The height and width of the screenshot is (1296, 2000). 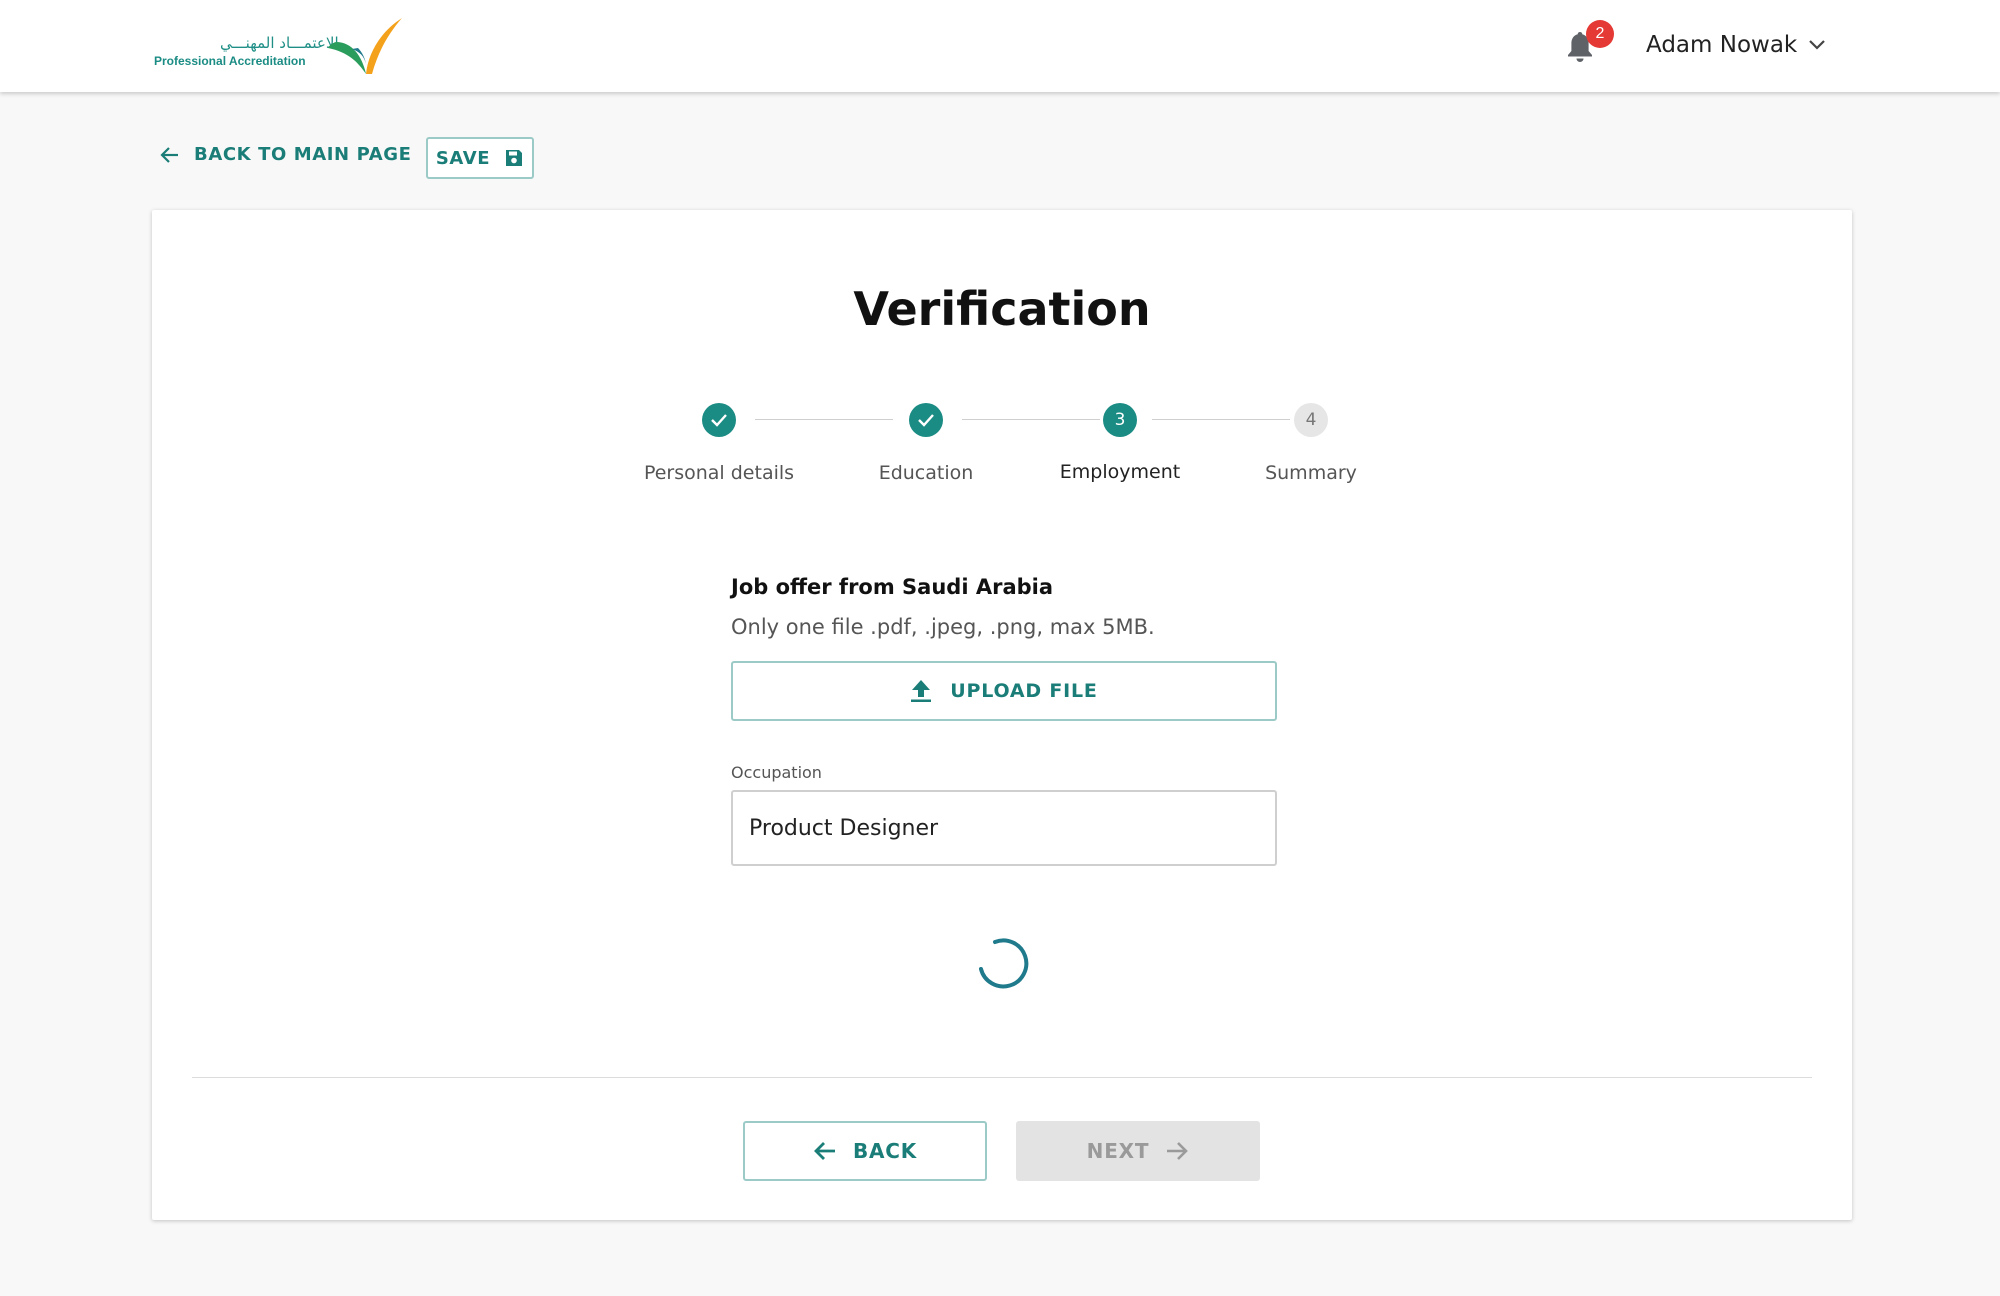 I want to click on back-button: BACK, so click(x=865, y=1151).